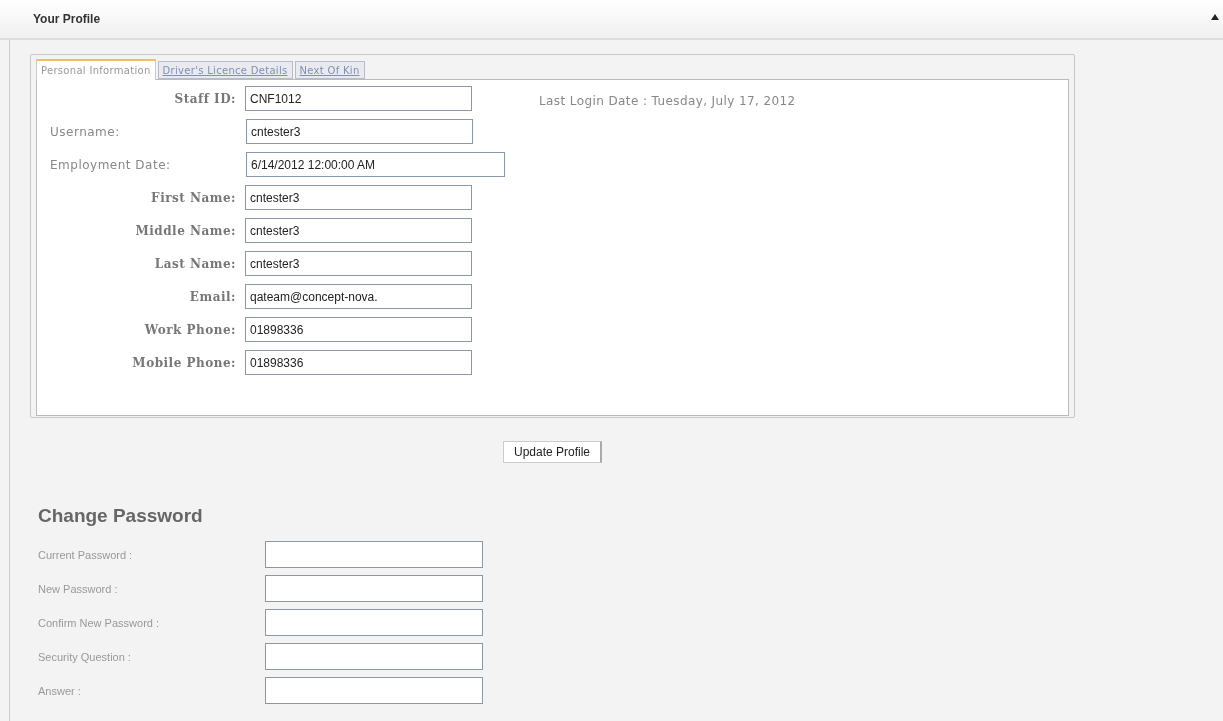 Image resolution: width=1223 pixels, height=721 pixels. Describe the element at coordinates (78, 588) in the screenshot. I see `field-label: New Password :` at that location.